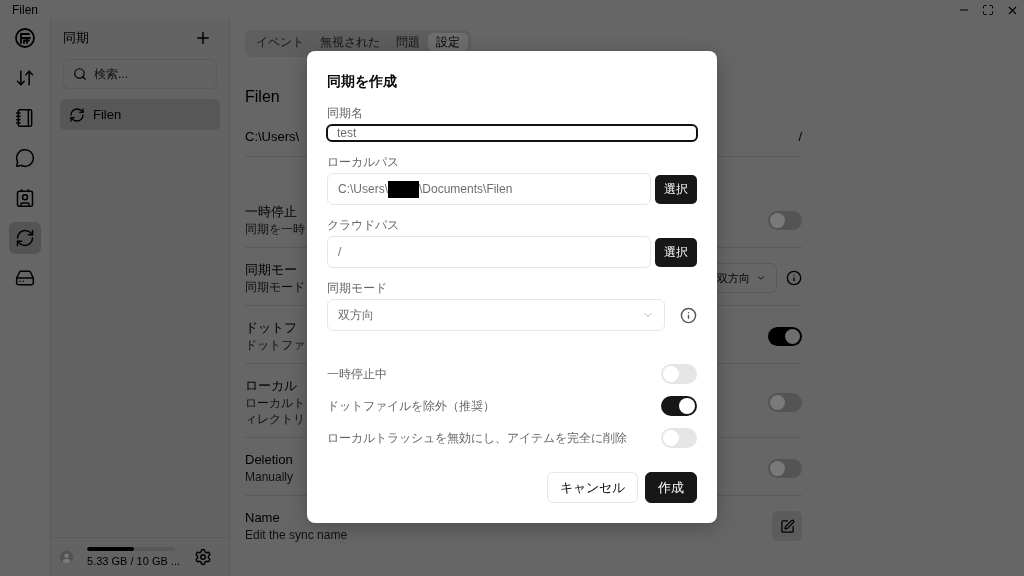  Describe the element at coordinates (271, 386) in the screenshot. I see `setting-title: ローカル` at that location.